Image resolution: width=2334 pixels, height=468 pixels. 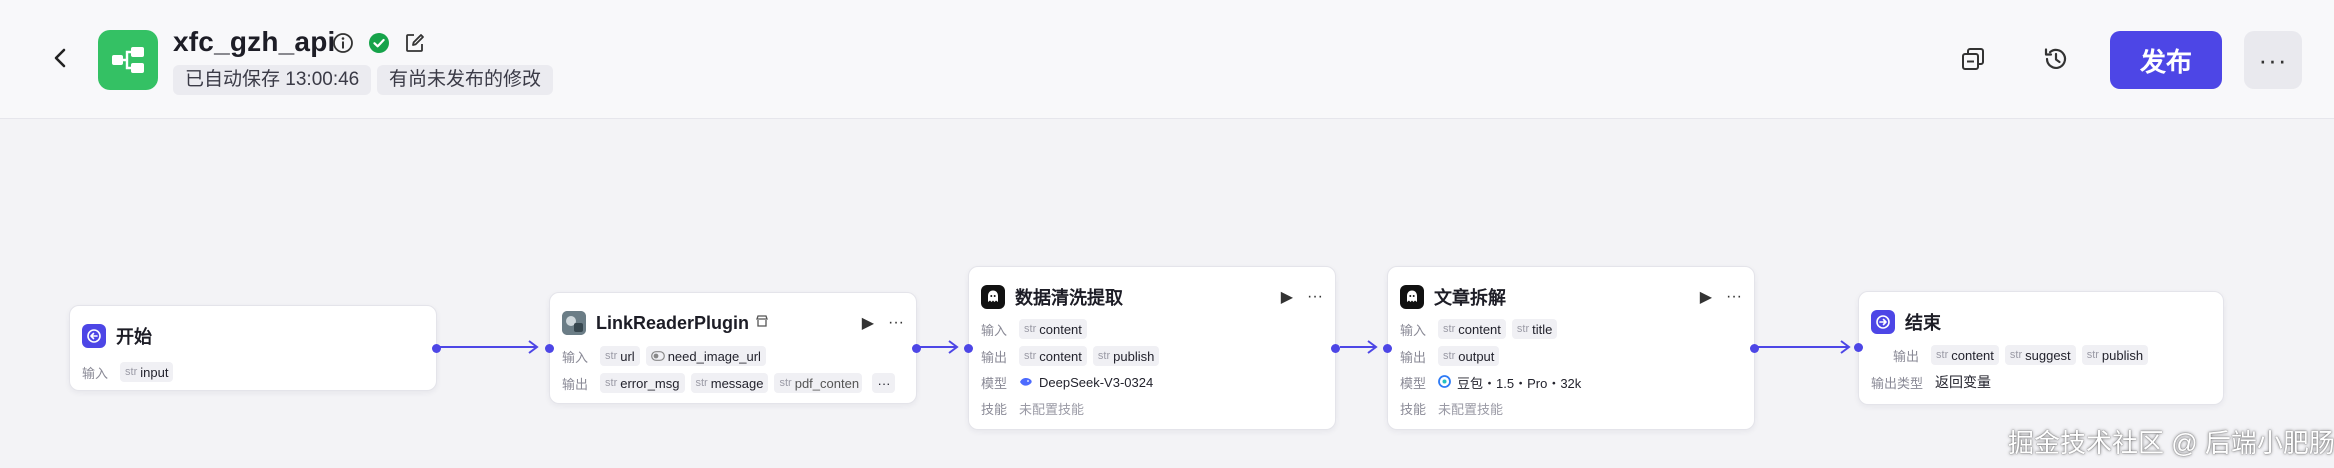 What do you see at coordinates (1897, 383) in the screenshot?
I see `output-type-label: 输出类型` at bounding box center [1897, 383].